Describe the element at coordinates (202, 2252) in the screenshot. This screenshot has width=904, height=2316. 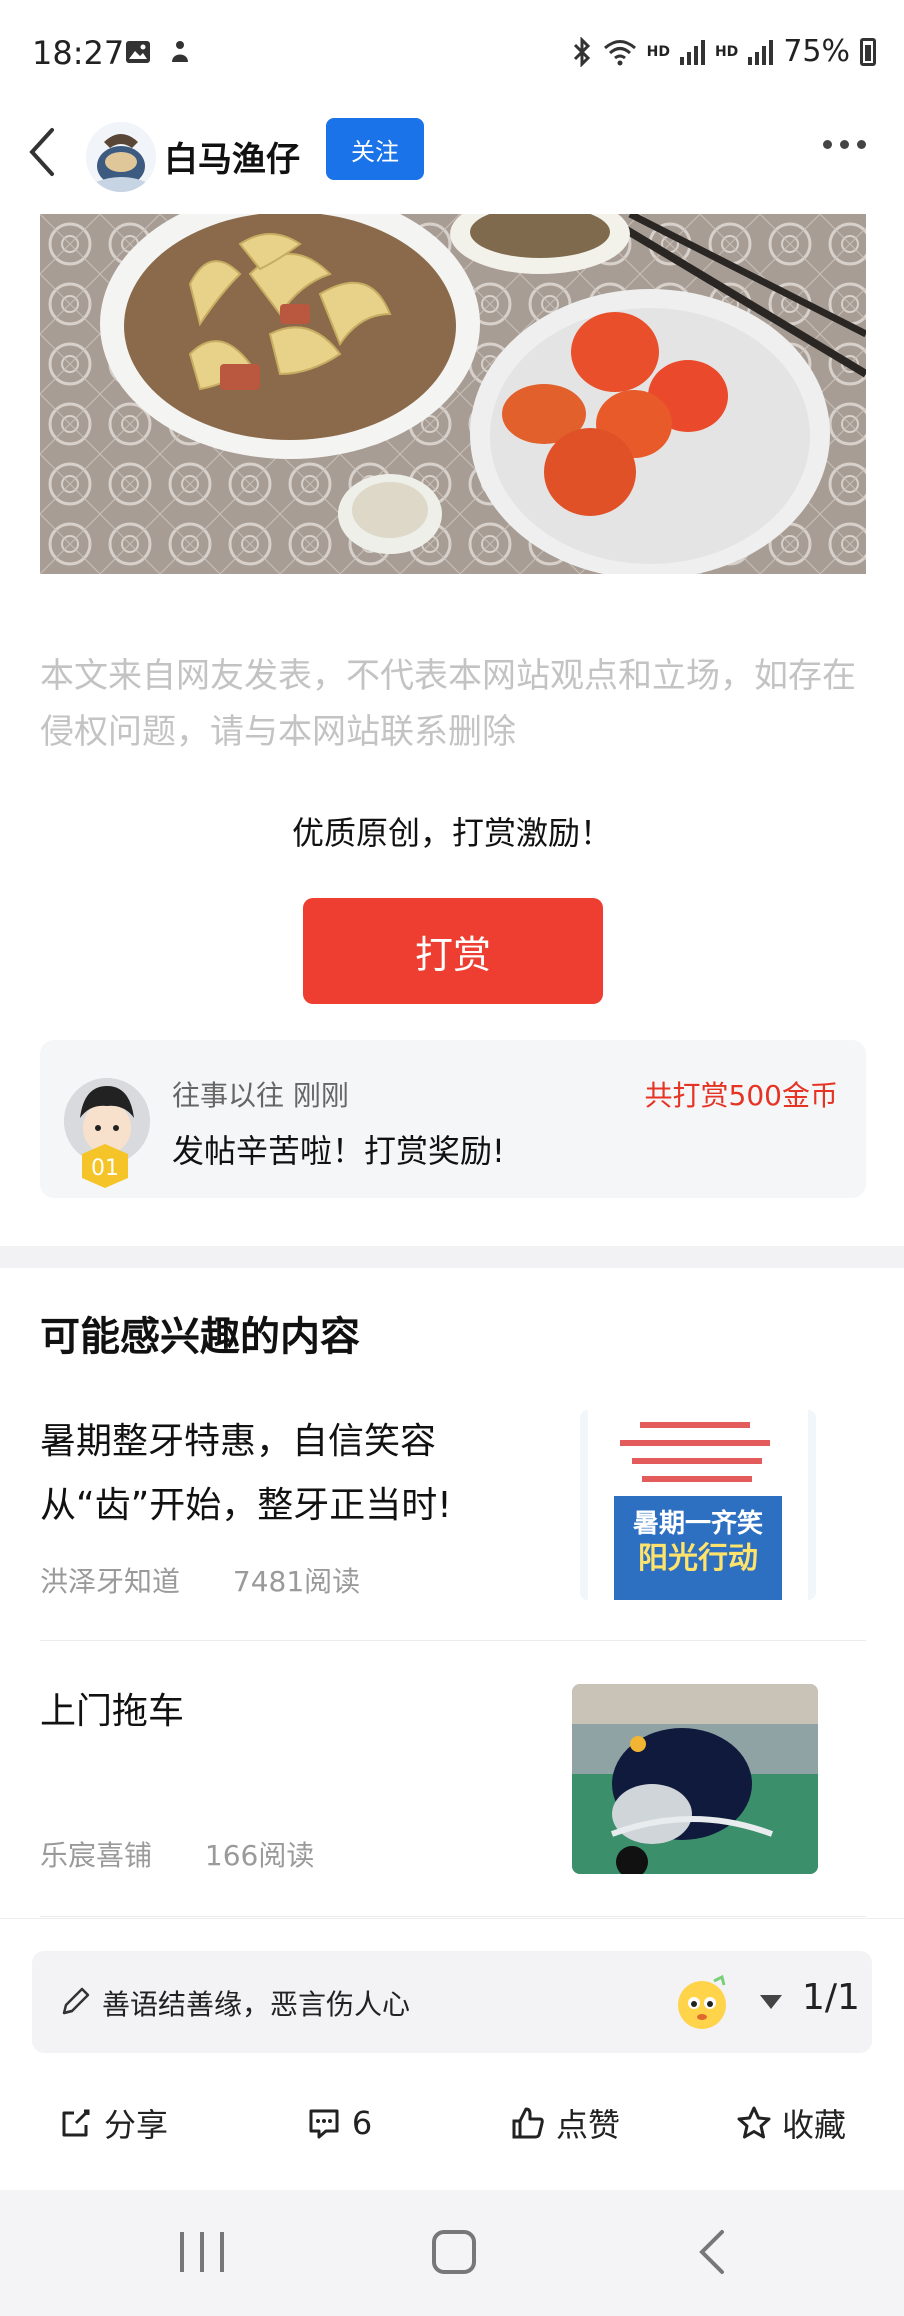
I see `recent-apps-button` at that location.